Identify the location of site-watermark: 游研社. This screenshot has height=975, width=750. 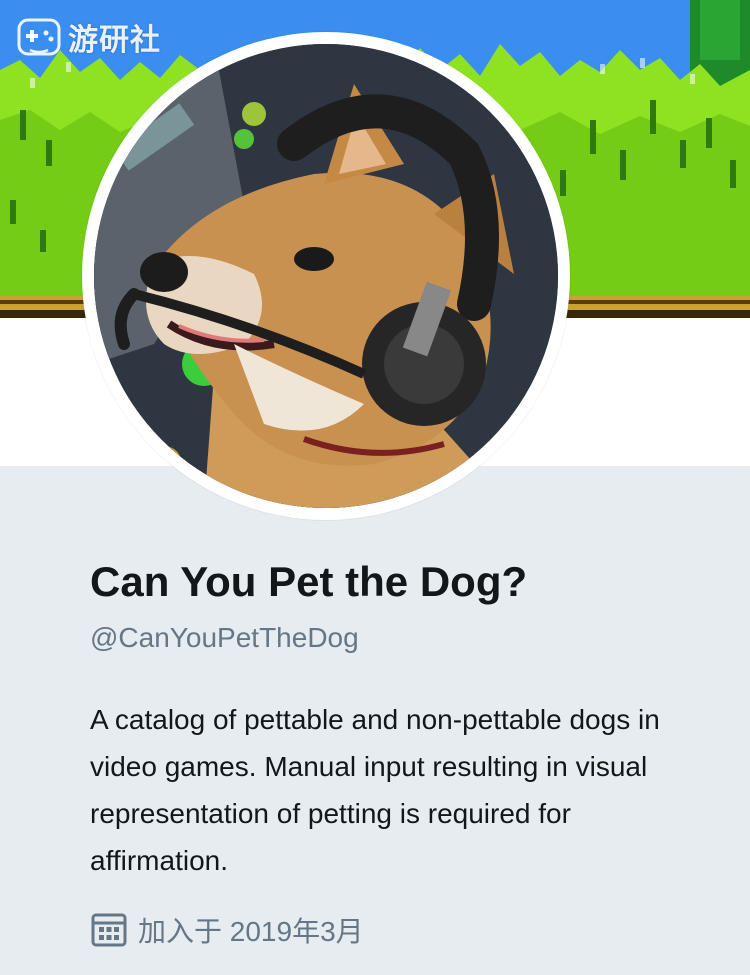
(88, 37).